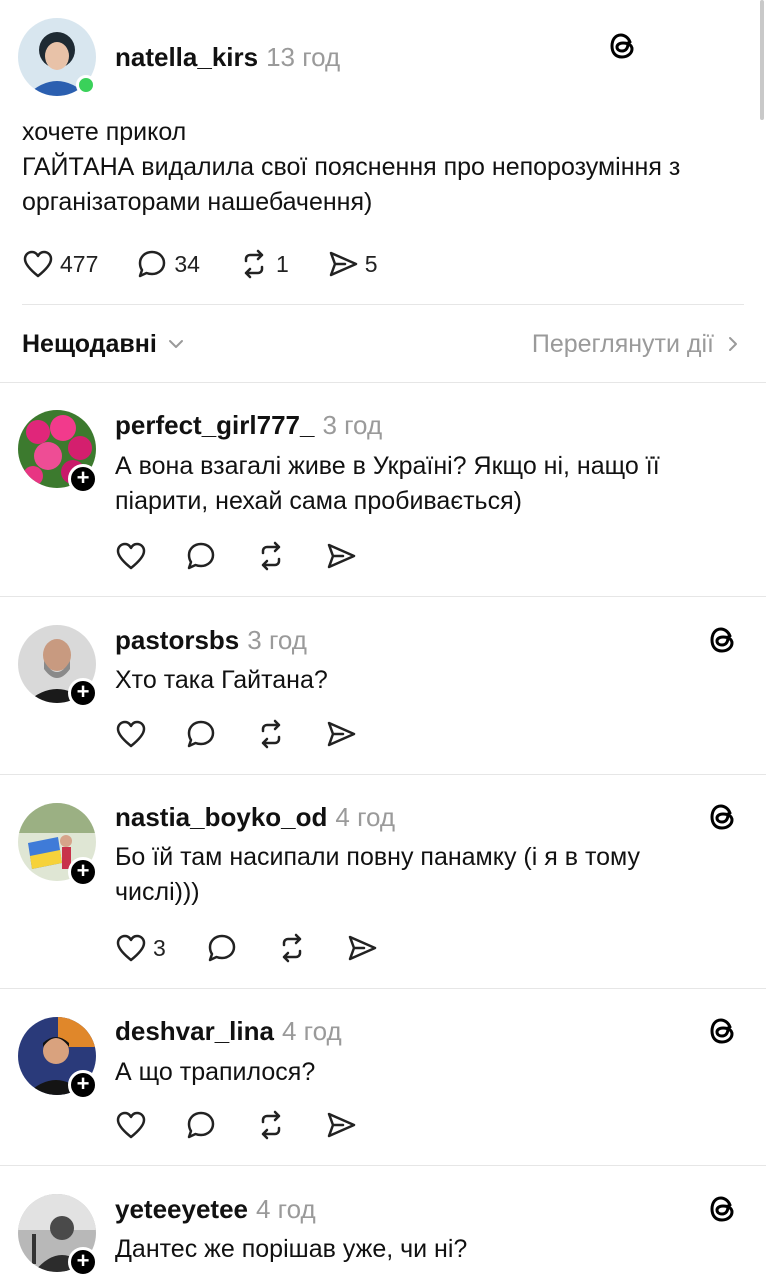  Describe the element at coordinates (159, 947) in the screenshot. I see `like-count: 3` at that location.